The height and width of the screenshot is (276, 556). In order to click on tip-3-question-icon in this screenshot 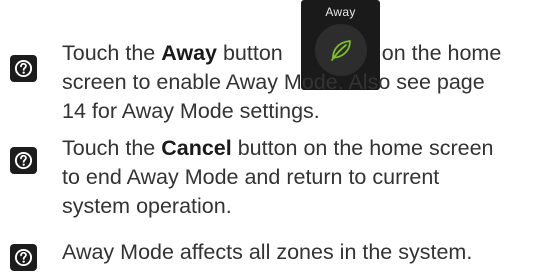, I will do `click(23, 257)`.